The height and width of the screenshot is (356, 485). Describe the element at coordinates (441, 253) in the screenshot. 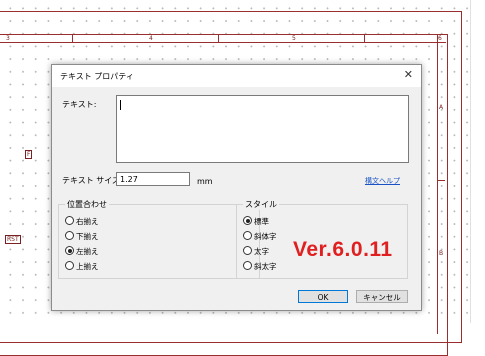

I see `ruler-label: B` at that location.